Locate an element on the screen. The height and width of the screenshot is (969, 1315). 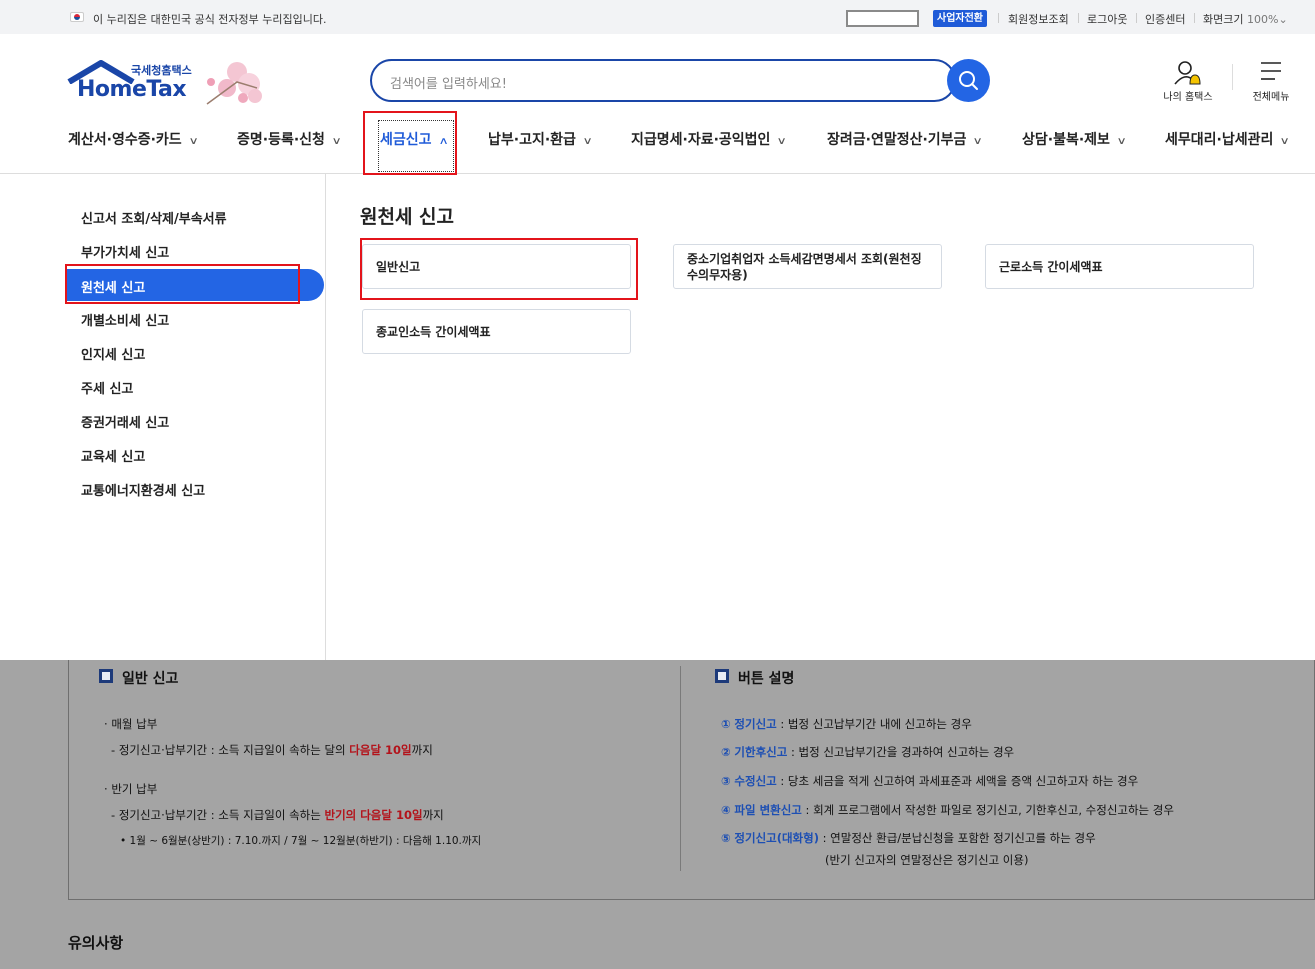
button-desc-5-note: (반기 신고자의 연말정산은 정기신고 이용) is located at coordinates (927, 860).